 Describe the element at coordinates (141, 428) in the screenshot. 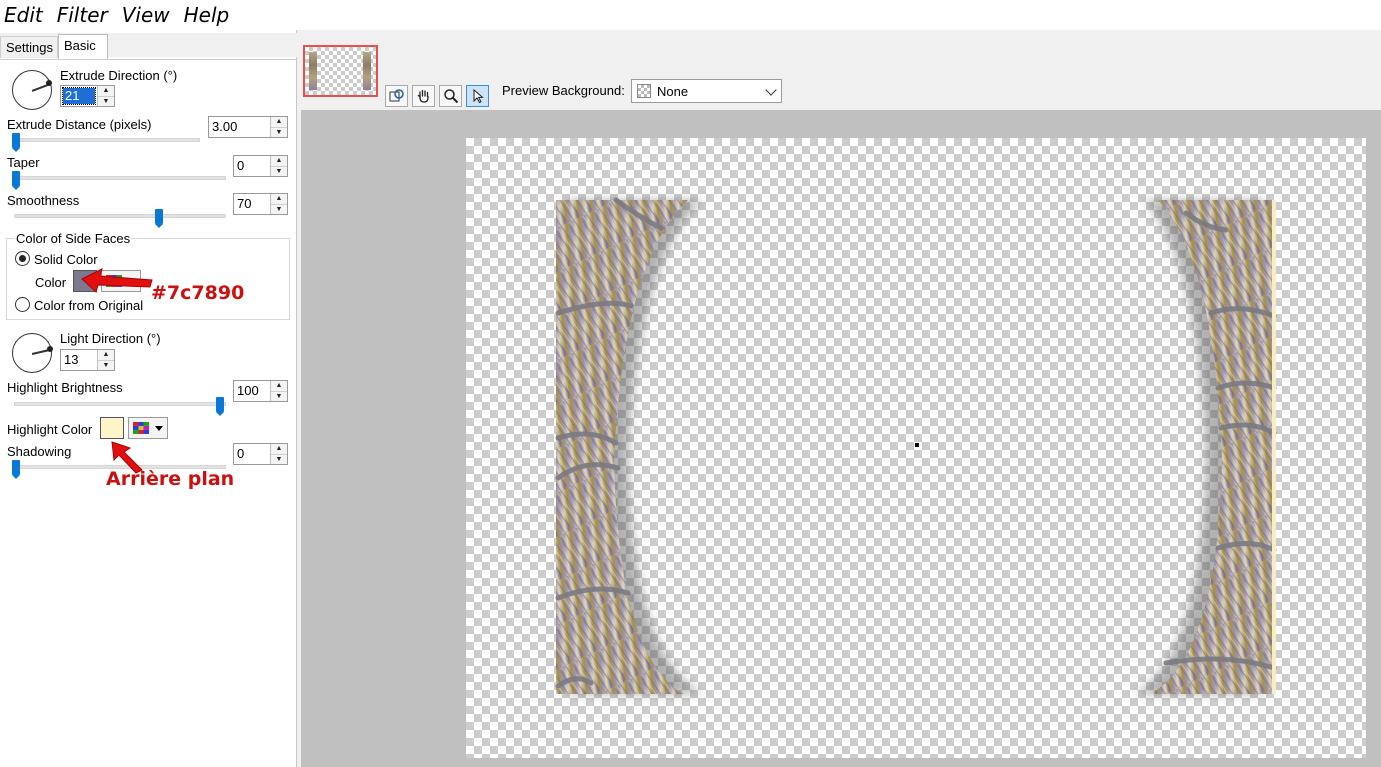

I see `palette-icon` at that location.